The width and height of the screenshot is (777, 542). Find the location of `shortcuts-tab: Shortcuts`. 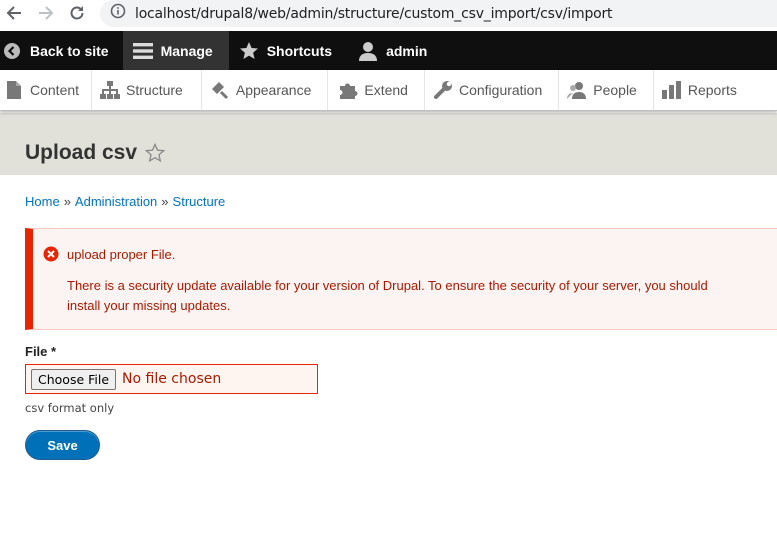

shortcuts-tab: Shortcuts is located at coordinates (287, 50).